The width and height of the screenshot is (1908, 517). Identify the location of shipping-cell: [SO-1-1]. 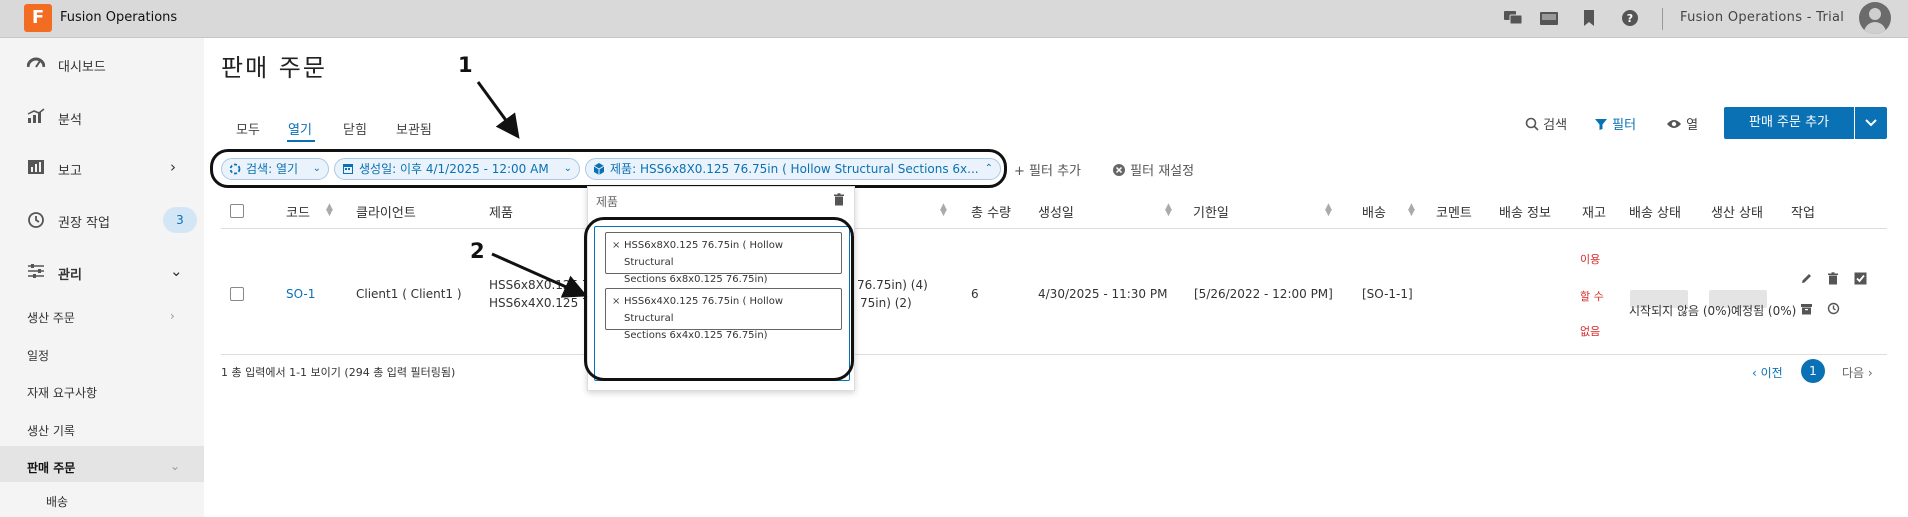
(1387, 294).